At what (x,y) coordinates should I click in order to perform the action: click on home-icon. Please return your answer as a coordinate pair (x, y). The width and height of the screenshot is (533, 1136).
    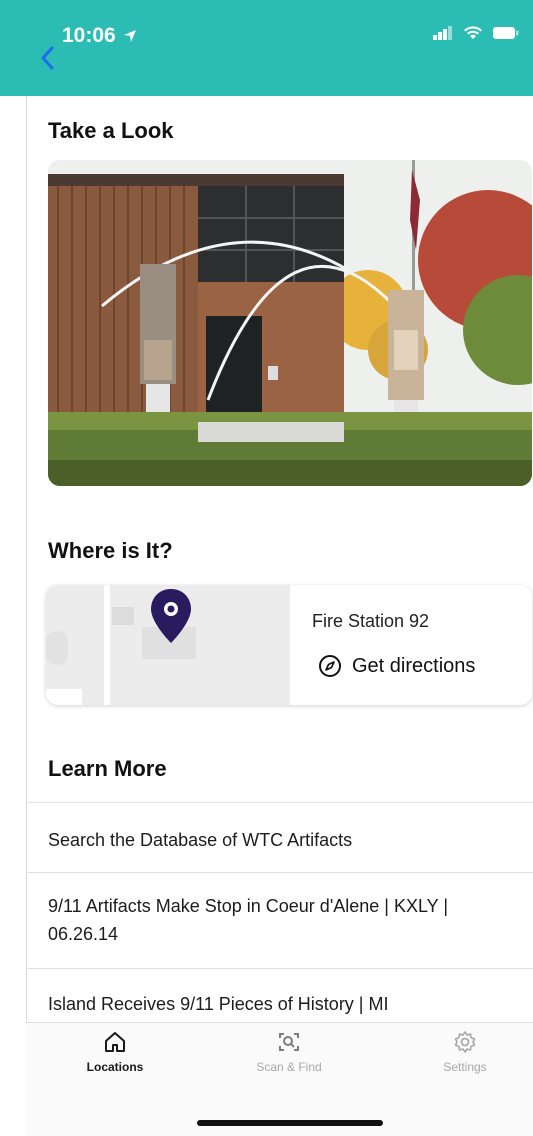
    Looking at the image, I should click on (115, 1042).